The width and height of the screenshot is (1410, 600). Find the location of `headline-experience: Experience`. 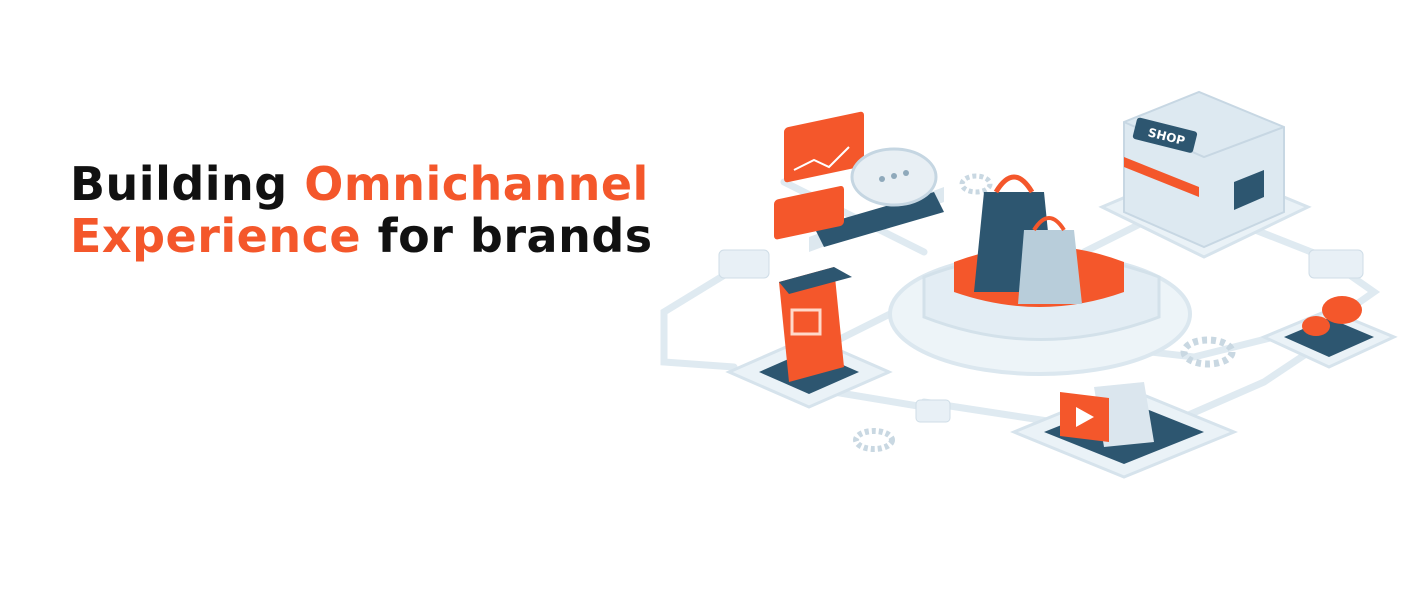

headline-experience: Experience is located at coordinates (216, 236).